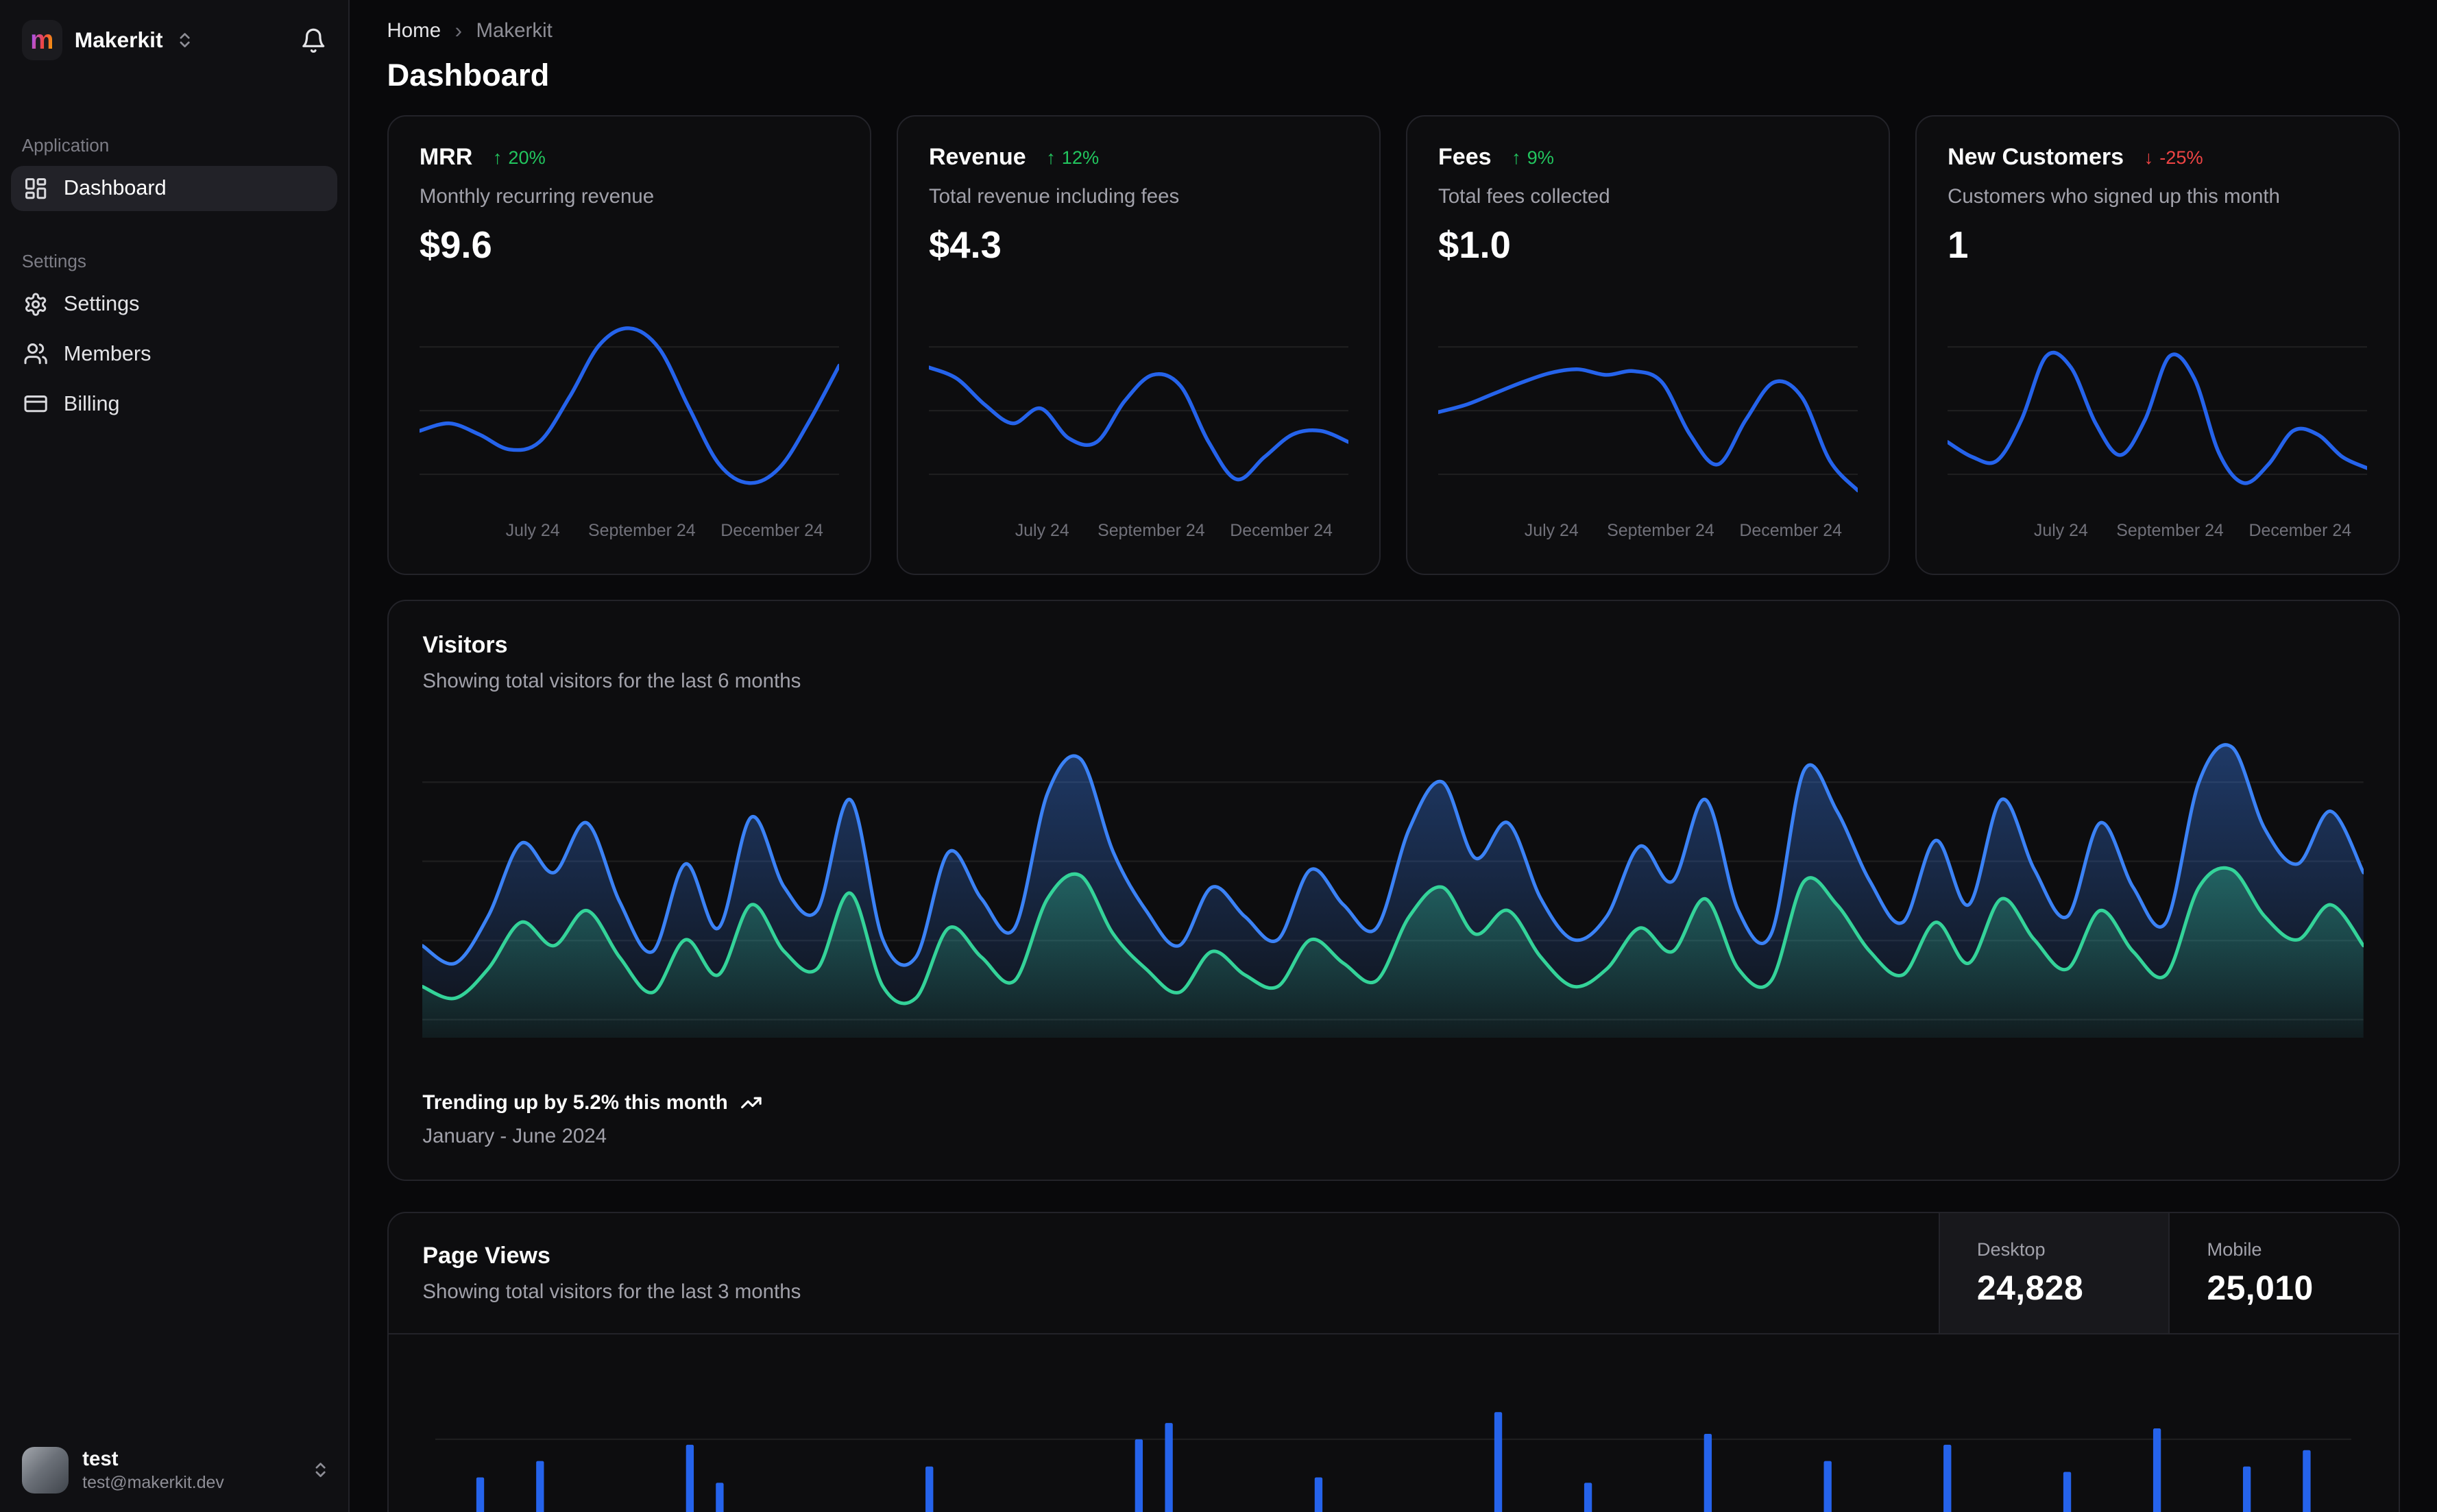 The height and width of the screenshot is (1512, 2437). Describe the element at coordinates (100, 1458) in the screenshot. I see `user-name: test` at that location.